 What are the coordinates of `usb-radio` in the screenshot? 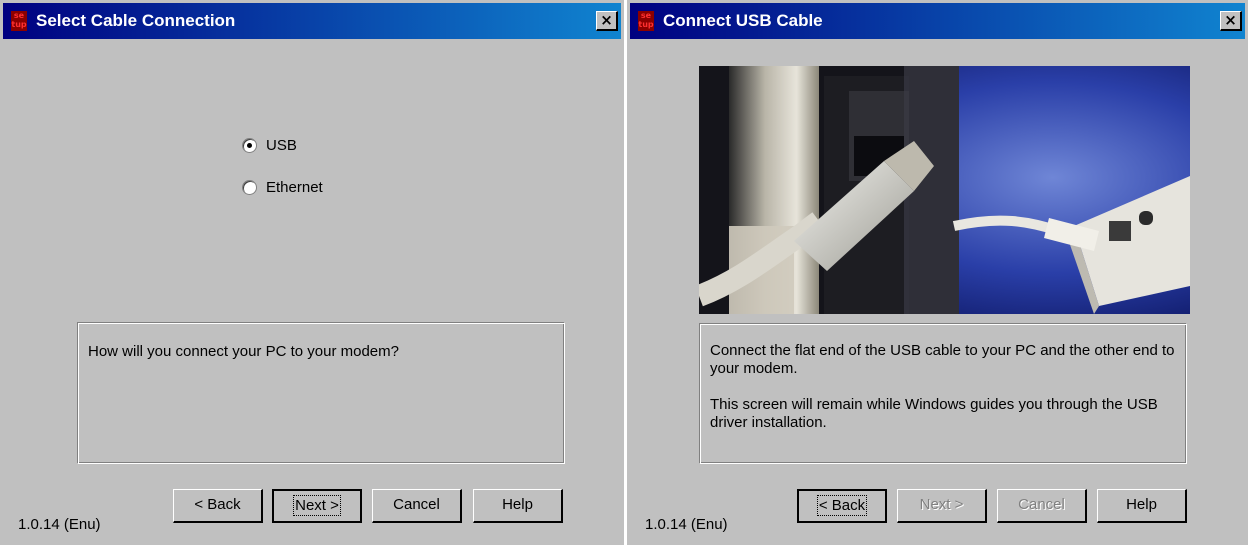 It's located at (249, 145).